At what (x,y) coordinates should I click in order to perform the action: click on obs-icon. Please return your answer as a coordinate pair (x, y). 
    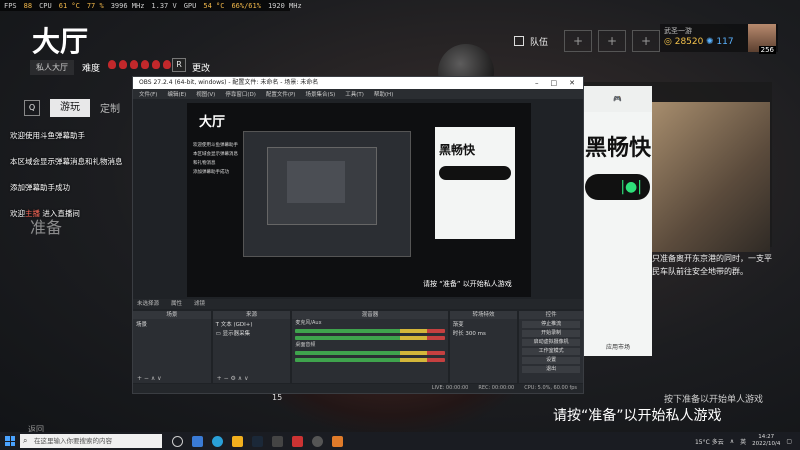
    Looking at the image, I should click on (317, 441).